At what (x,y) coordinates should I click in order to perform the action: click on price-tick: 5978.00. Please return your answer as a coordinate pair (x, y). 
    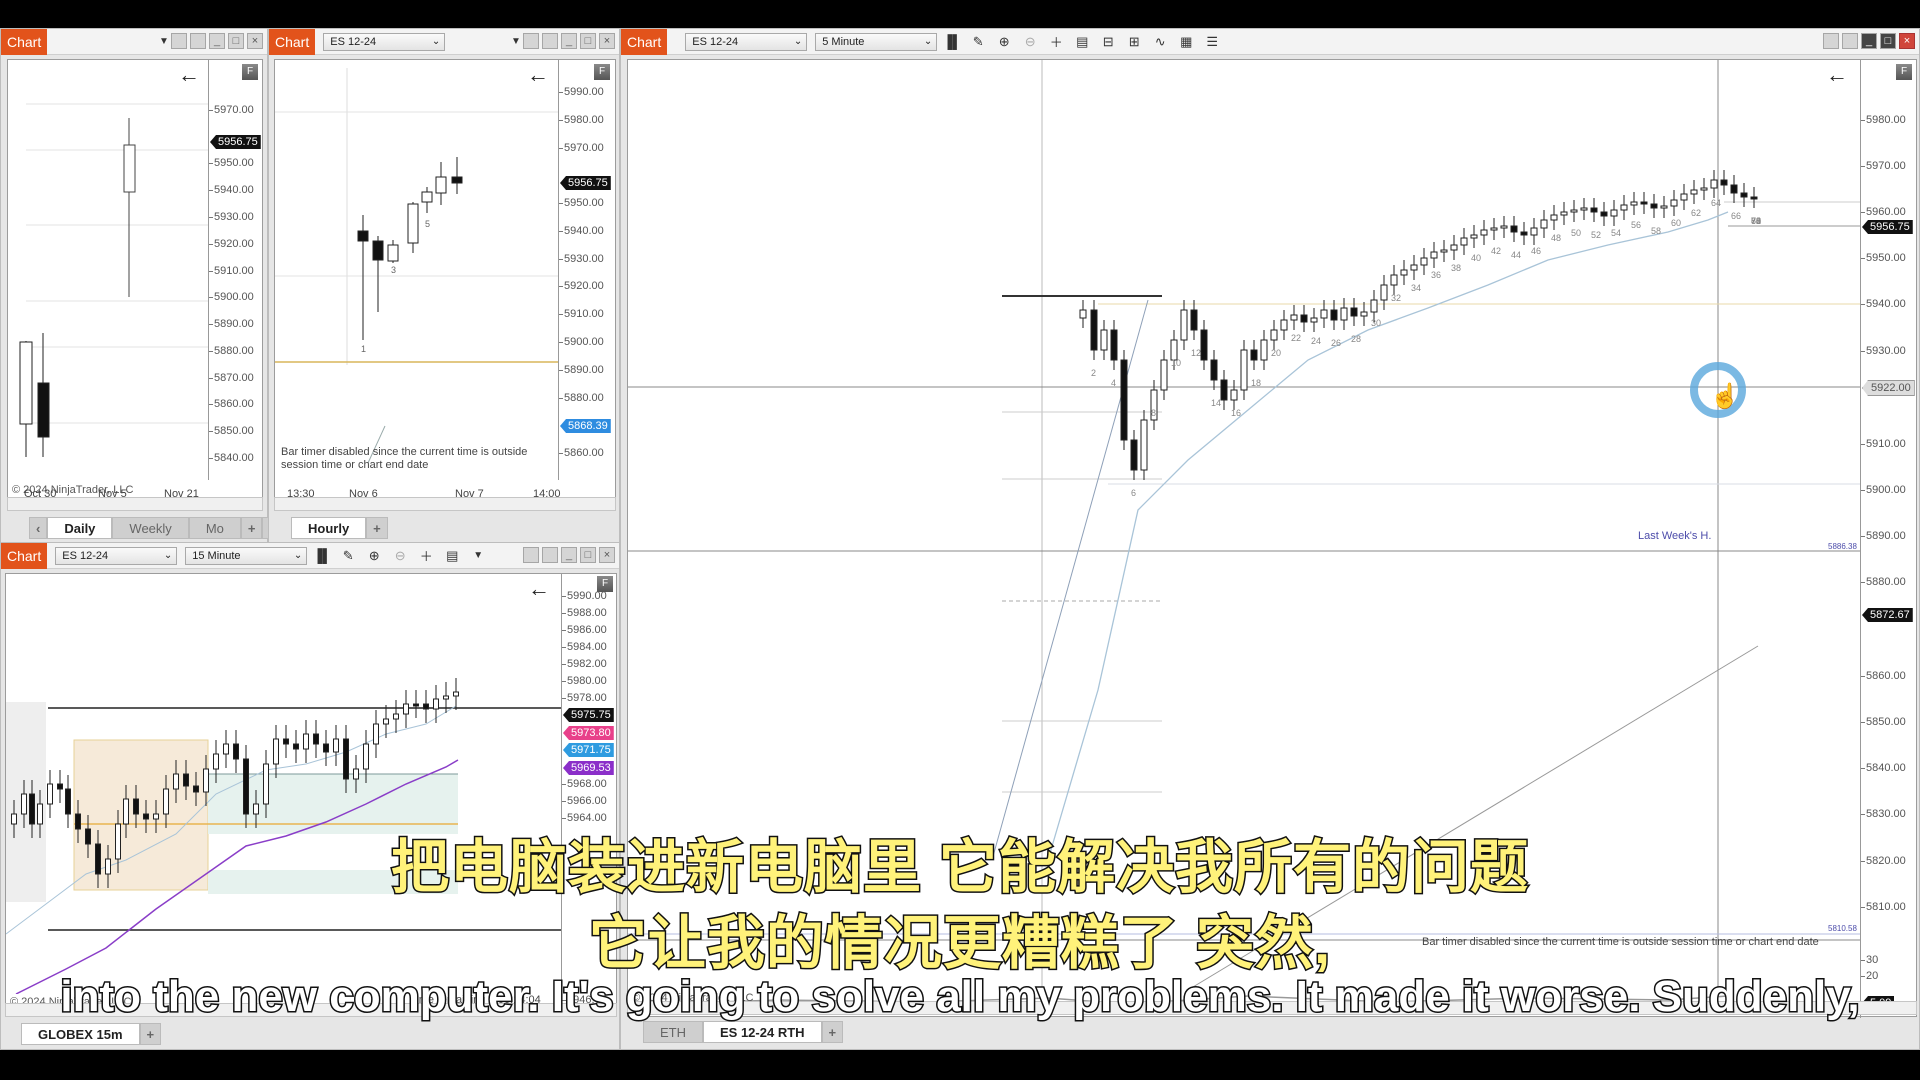
    Looking at the image, I should click on (584, 698).